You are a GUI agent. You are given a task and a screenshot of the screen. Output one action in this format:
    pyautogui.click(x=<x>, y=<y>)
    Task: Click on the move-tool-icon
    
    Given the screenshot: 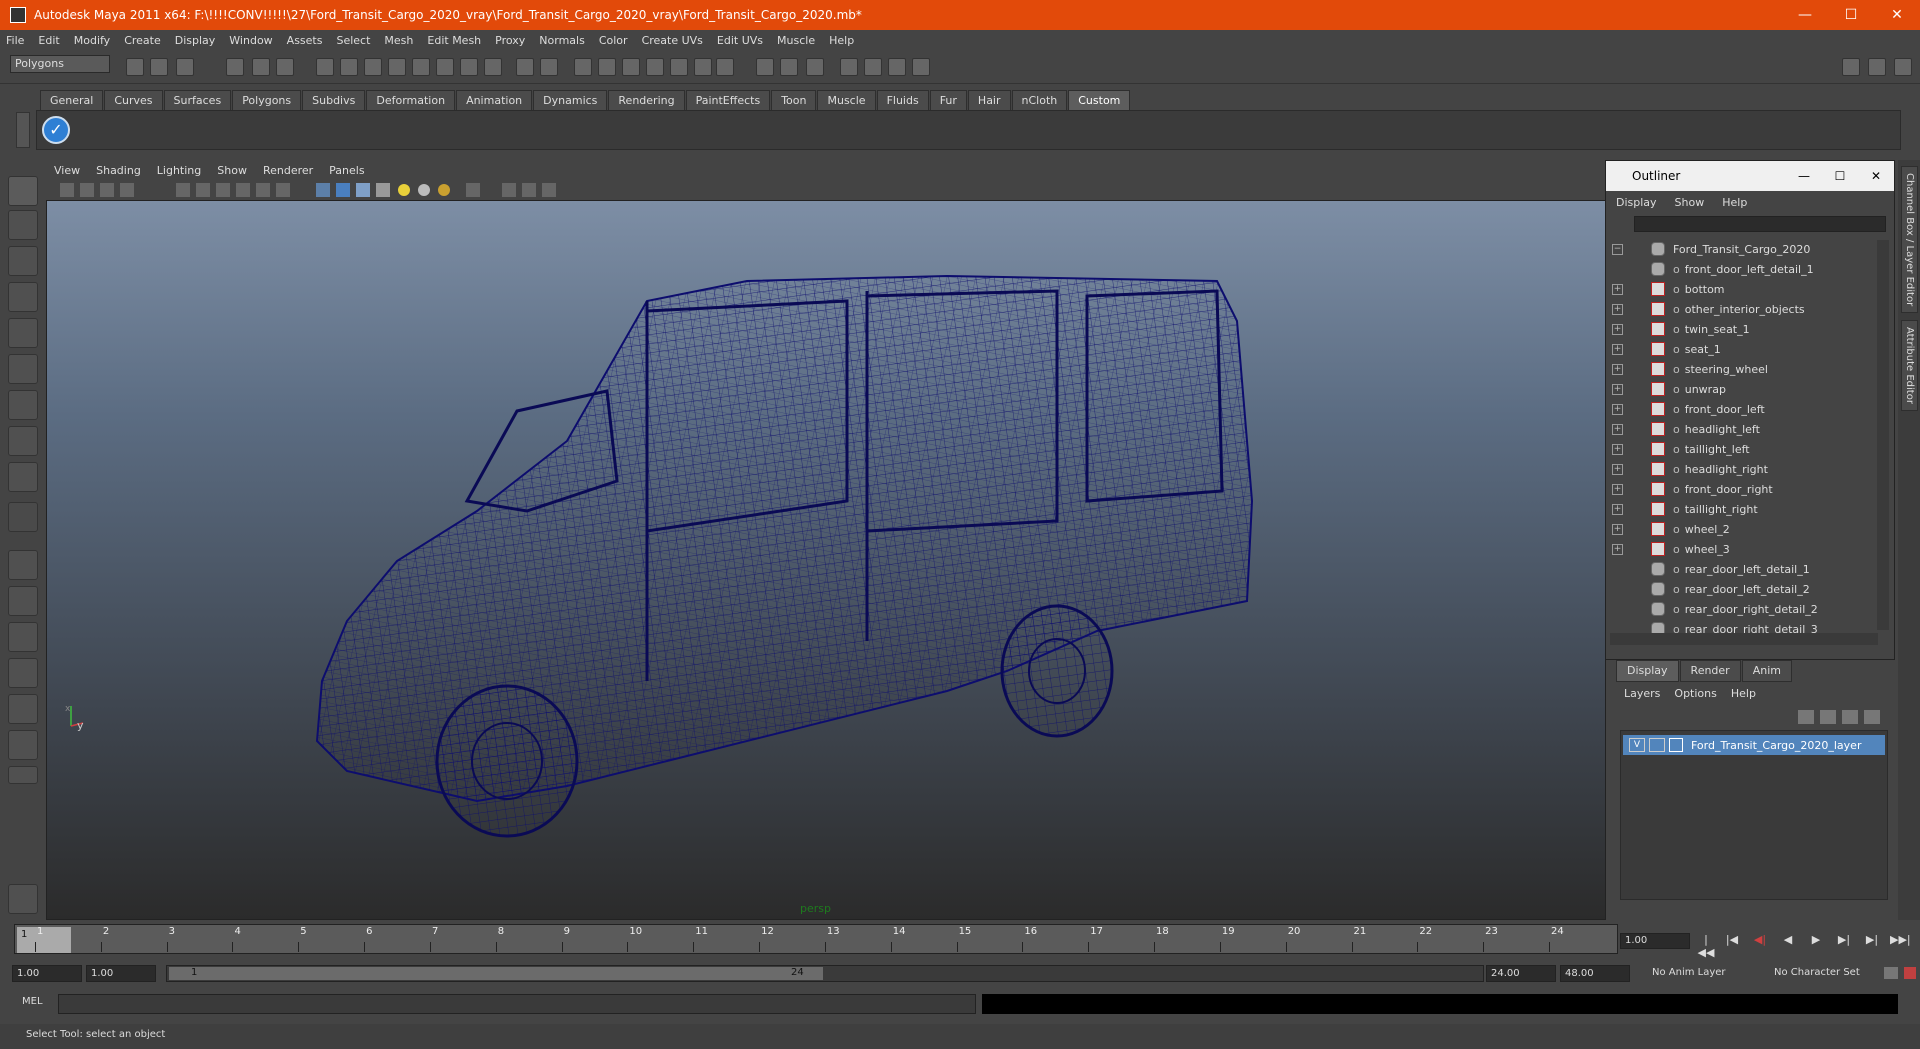 What is the action you would take?
    pyautogui.click(x=23, y=297)
    